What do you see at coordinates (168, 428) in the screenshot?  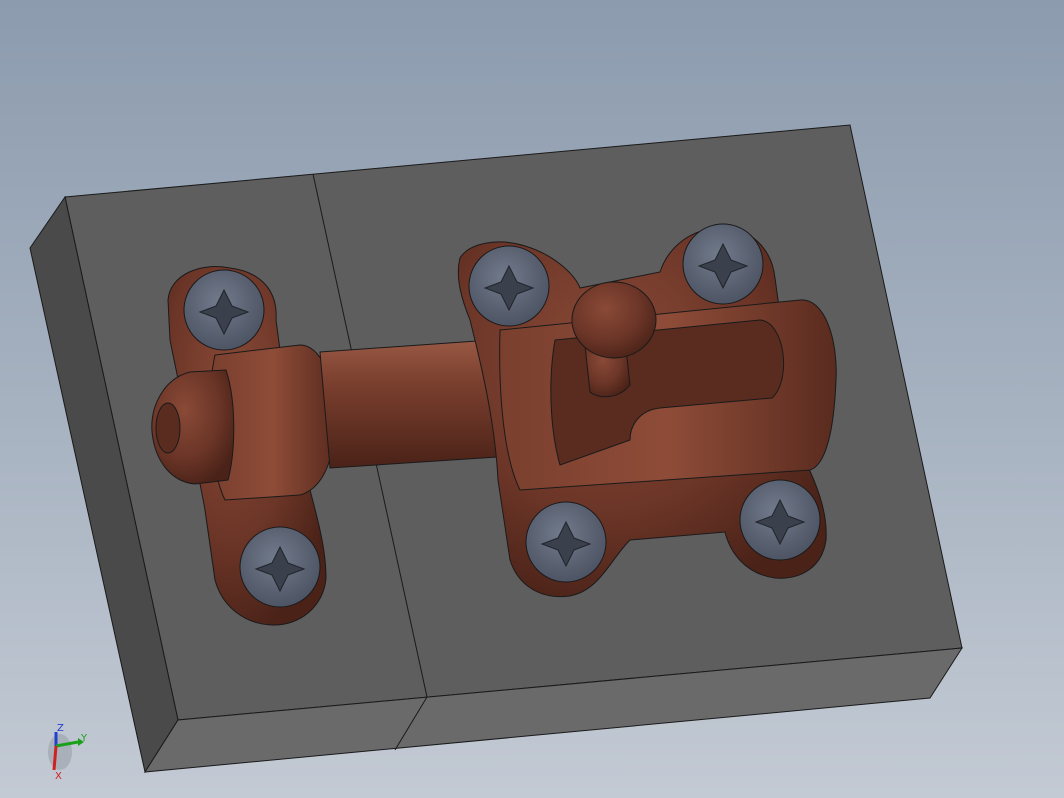 I see `bolt-tip-face` at bounding box center [168, 428].